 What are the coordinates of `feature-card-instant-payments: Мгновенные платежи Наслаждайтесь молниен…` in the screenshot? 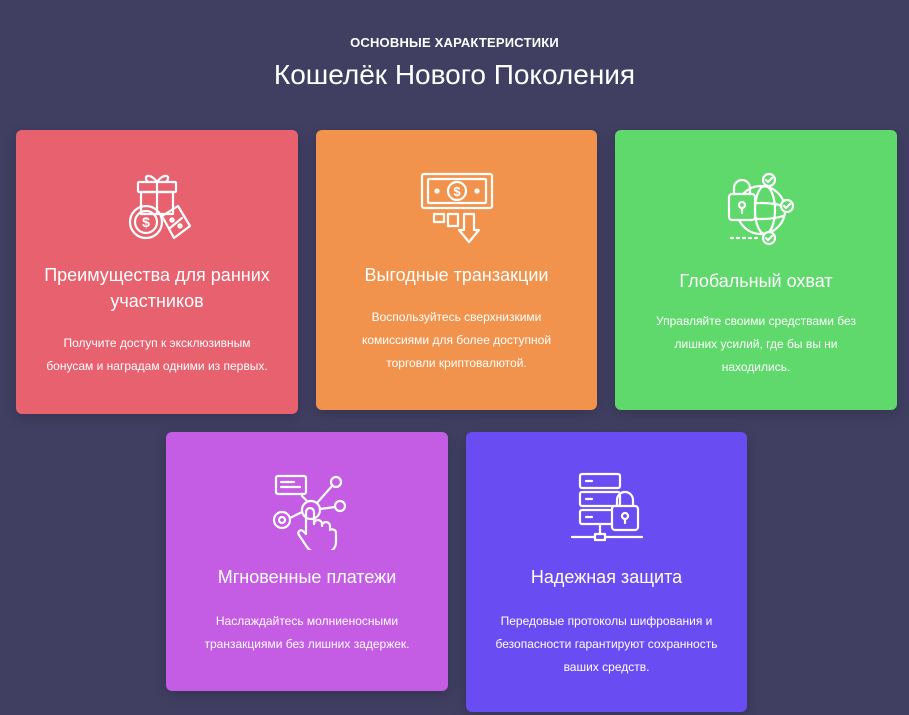 It's located at (307, 561).